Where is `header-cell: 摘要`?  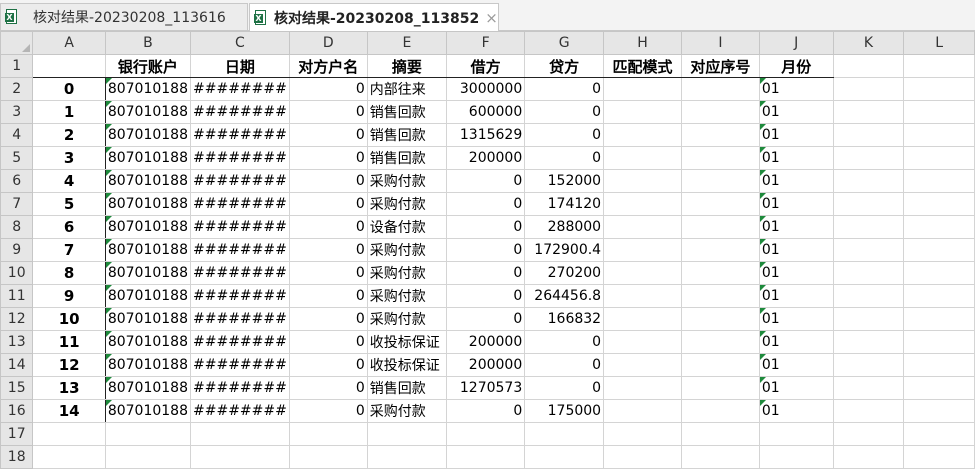 header-cell: 摘要 is located at coordinates (407, 66).